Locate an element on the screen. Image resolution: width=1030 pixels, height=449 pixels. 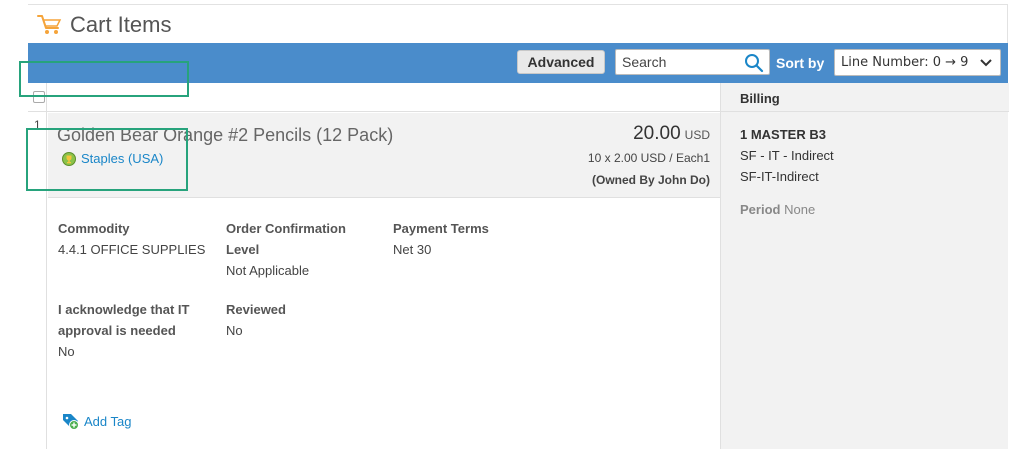
order-confirmation-label-1: Order Confirmation is located at coordinates (286, 228).